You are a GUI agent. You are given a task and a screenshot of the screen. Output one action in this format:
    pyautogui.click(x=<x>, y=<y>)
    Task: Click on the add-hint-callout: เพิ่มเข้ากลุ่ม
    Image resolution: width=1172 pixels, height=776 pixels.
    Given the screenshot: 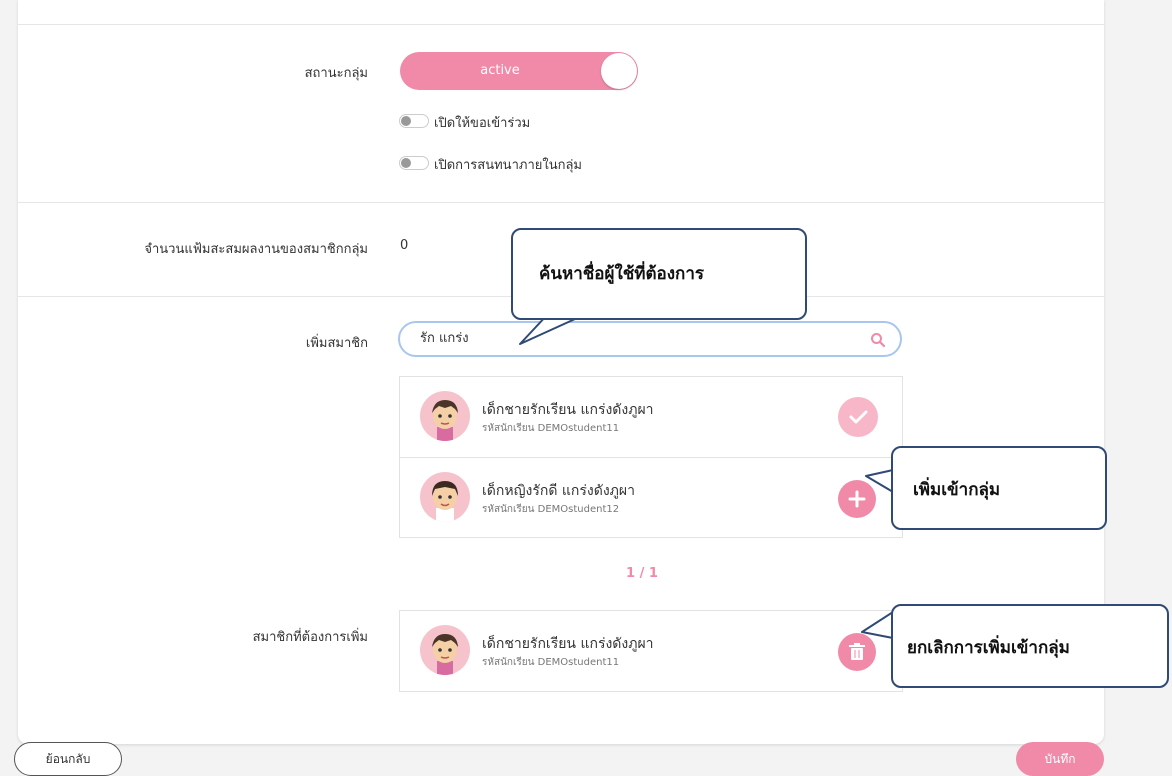 What is the action you would take?
    pyautogui.click(x=999, y=488)
    